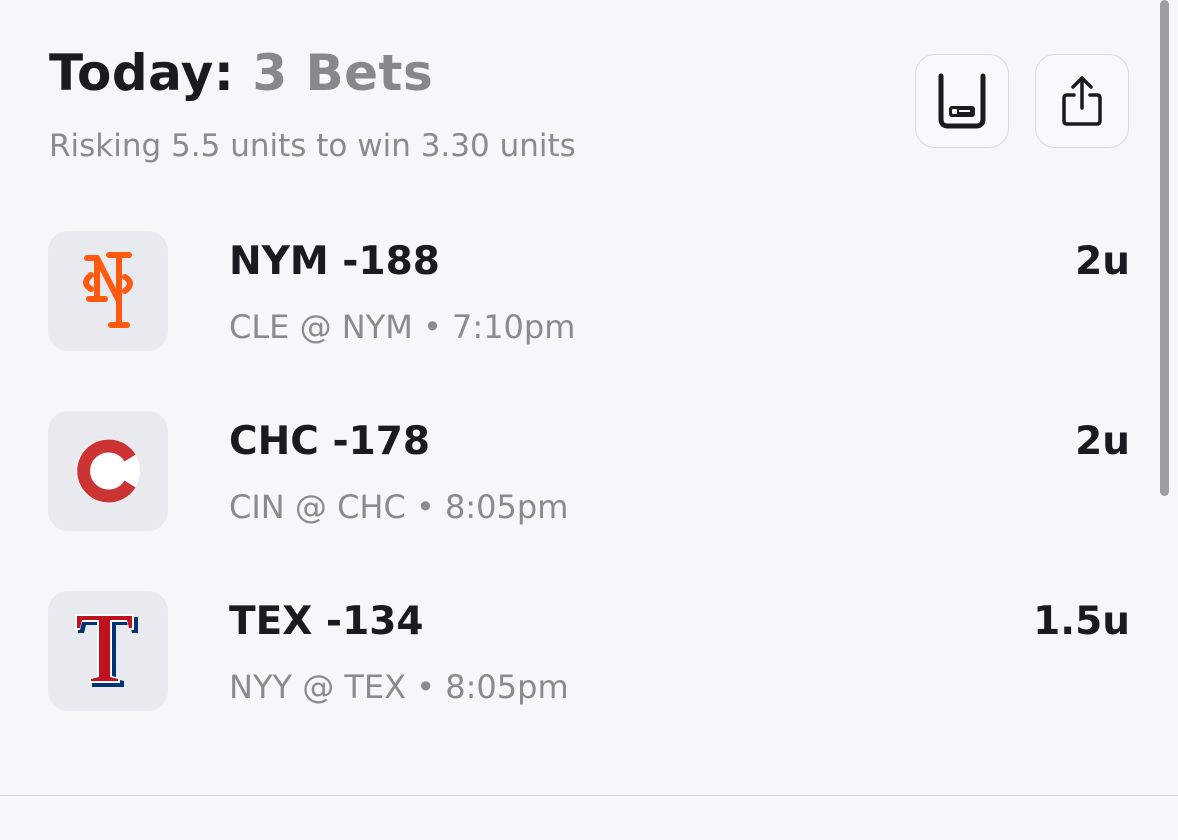 The image size is (1178, 840). Describe the element at coordinates (108, 291) in the screenshot. I see `mets-logo` at that location.